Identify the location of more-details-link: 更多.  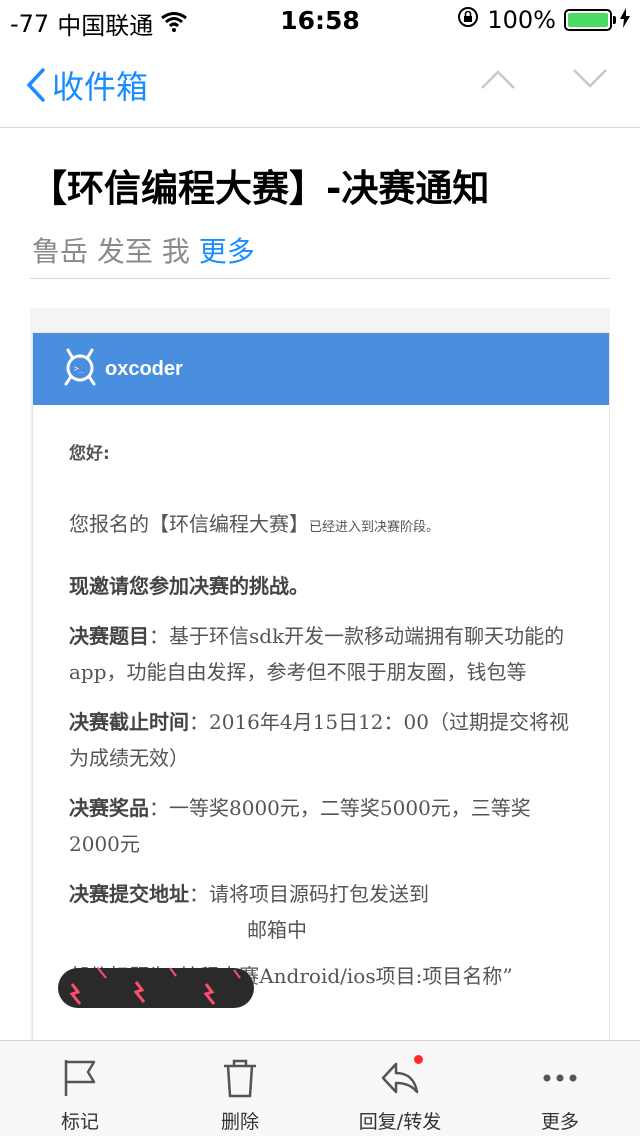
(227, 251).